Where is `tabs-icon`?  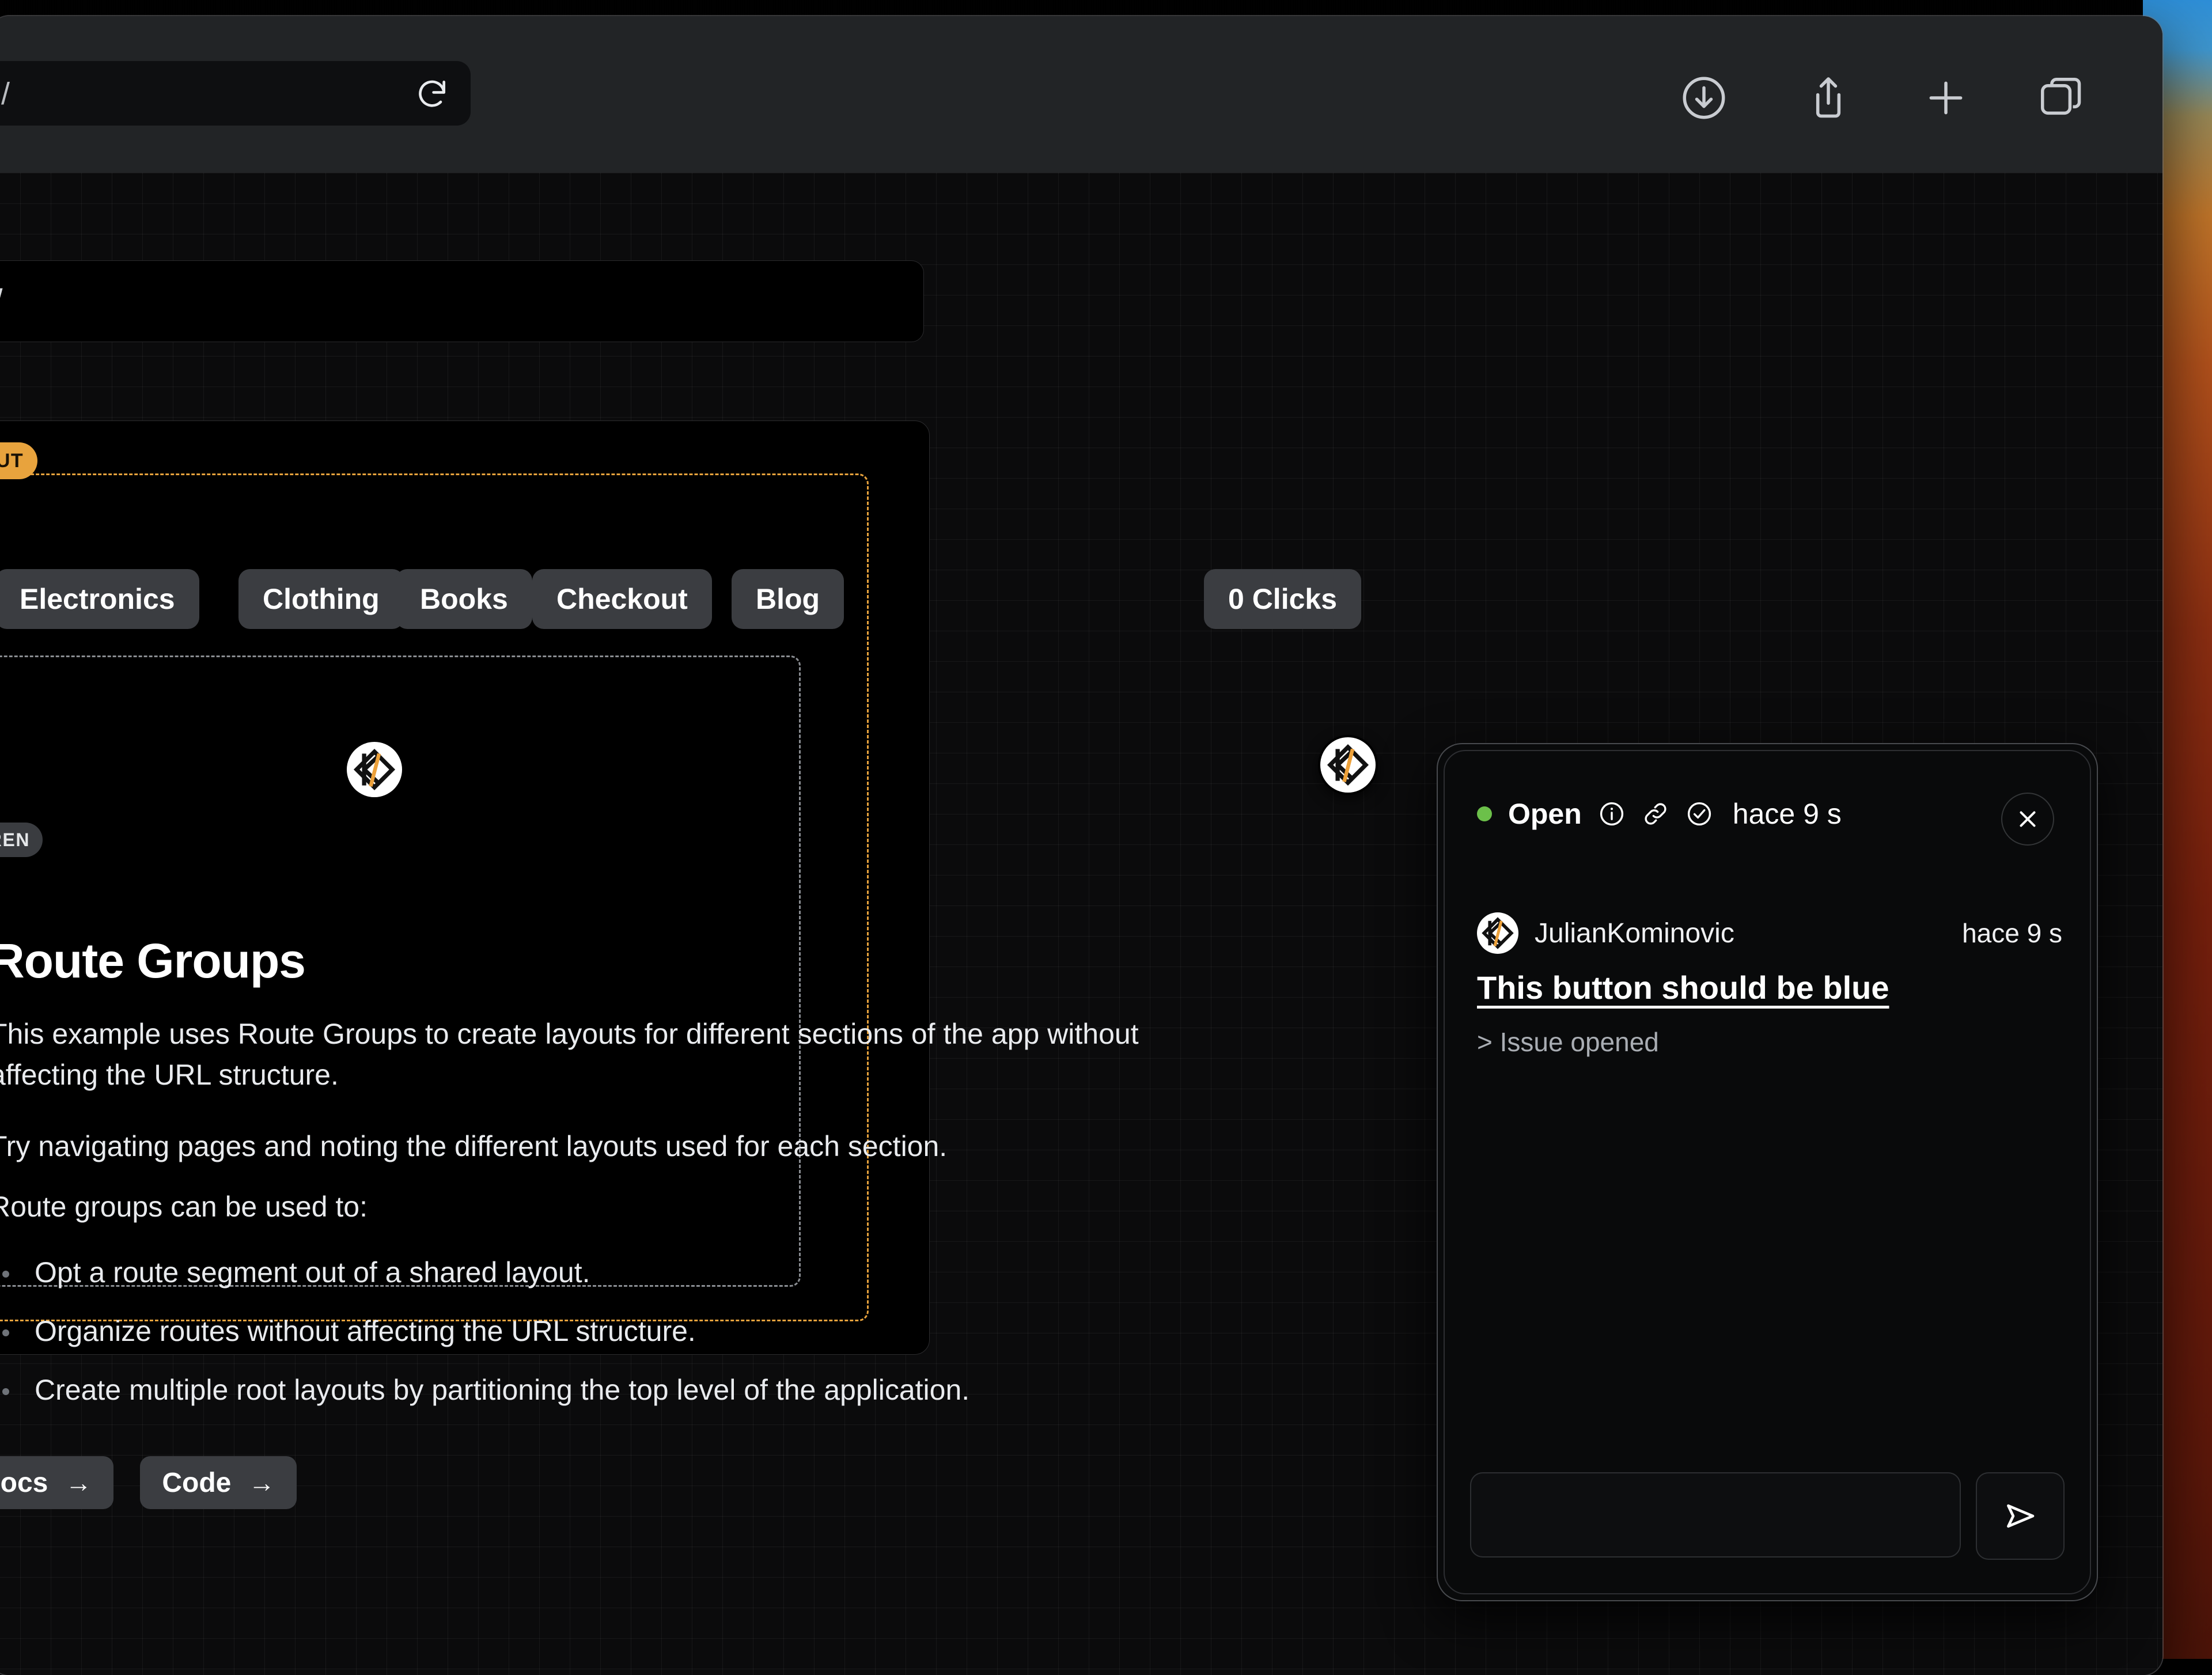
tabs-icon is located at coordinates (2061, 98).